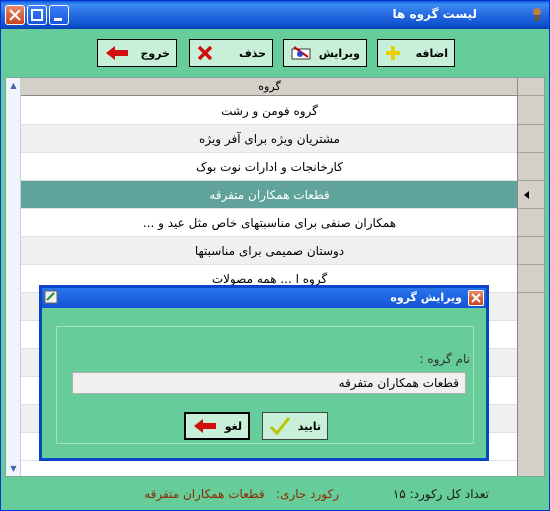 The height and width of the screenshot is (511, 550). What do you see at coordinates (233, 426) in the screenshot?
I see `cancel-label: لغو` at bounding box center [233, 426].